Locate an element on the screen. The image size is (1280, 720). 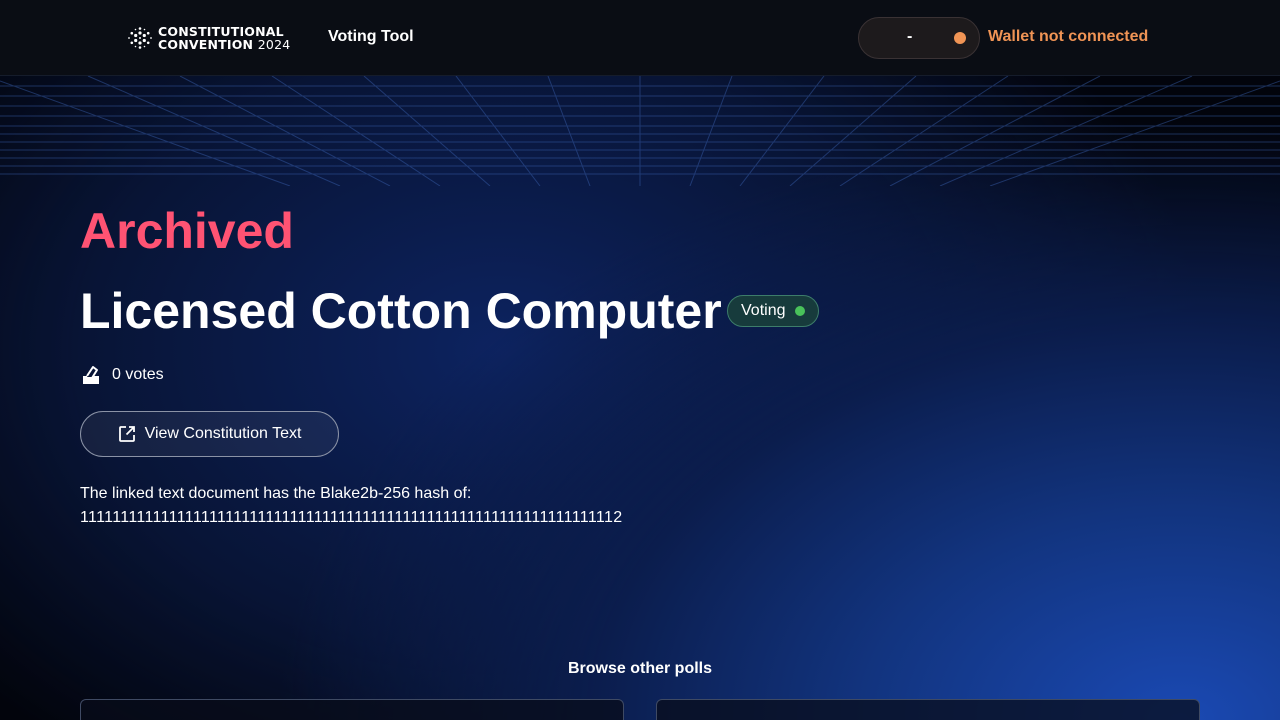
vote-count: 0 votes is located at coordinates (122, 375).